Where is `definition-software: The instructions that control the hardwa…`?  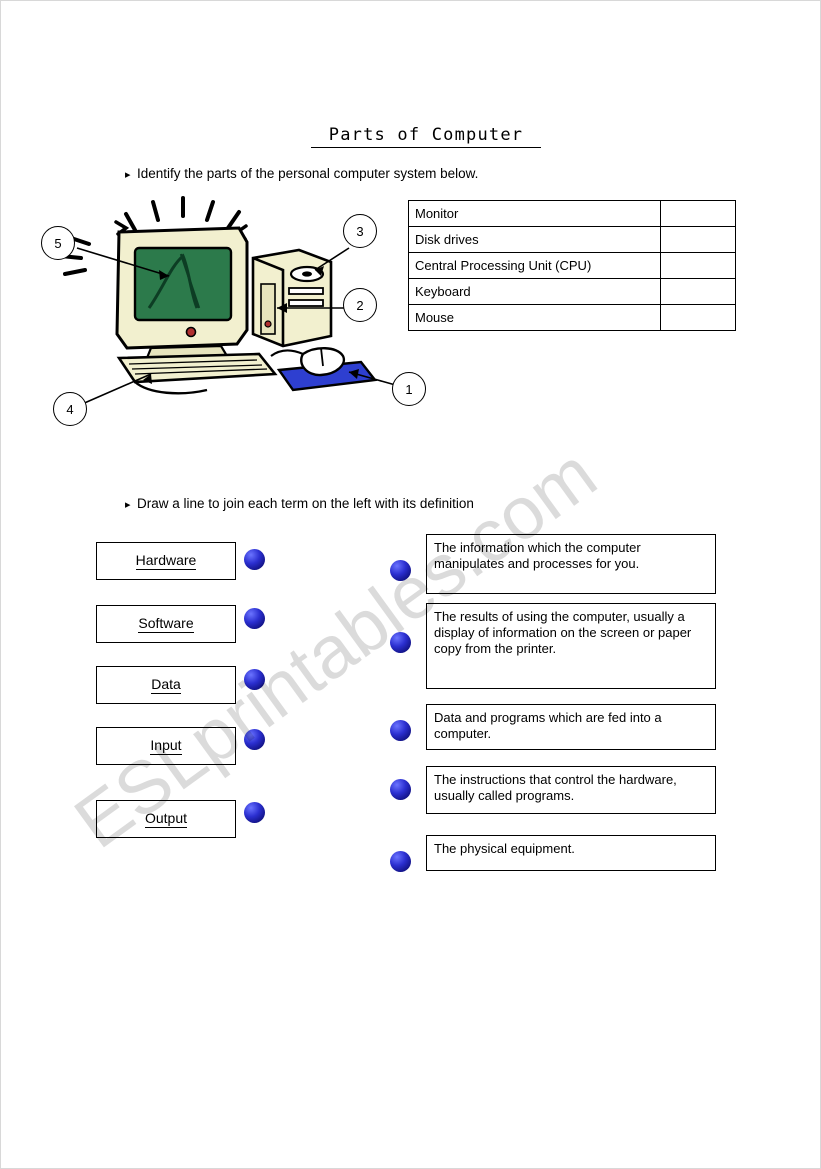 definition-software: The instructions that control the hardwa… is located at coordinates (571, 790).